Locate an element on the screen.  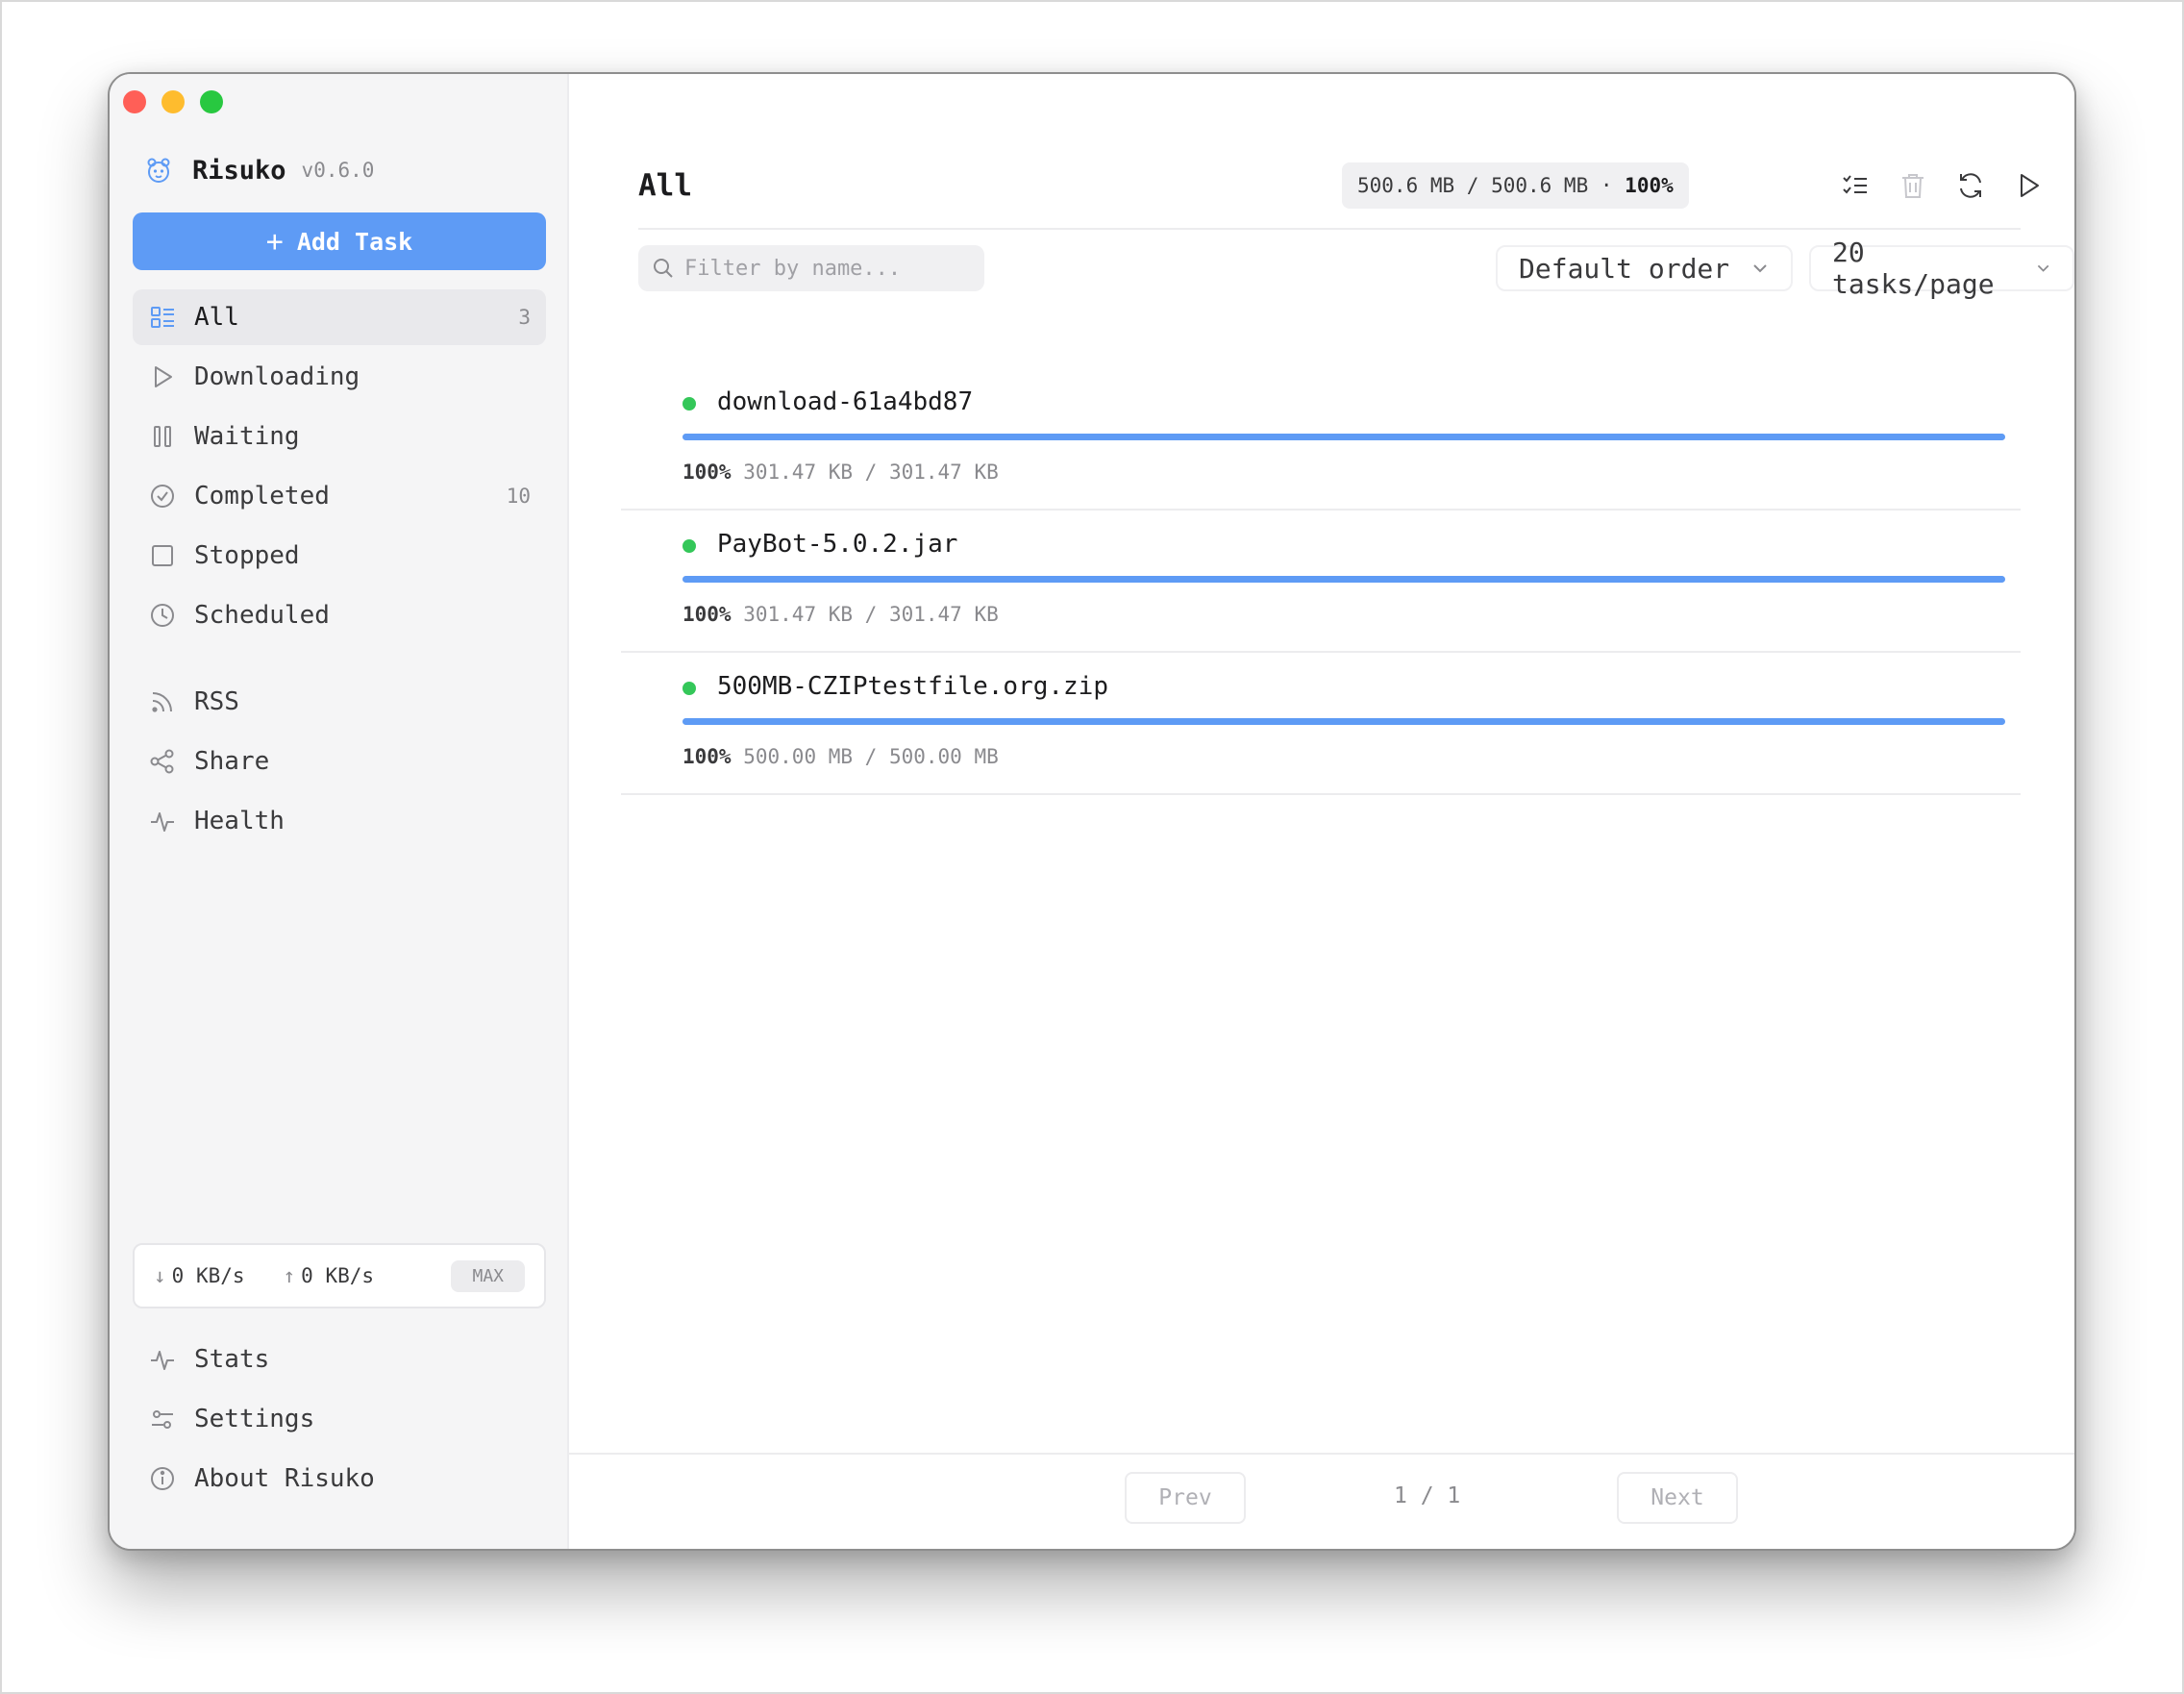
chevron-down-icon is located at coordinates (2043, 268).